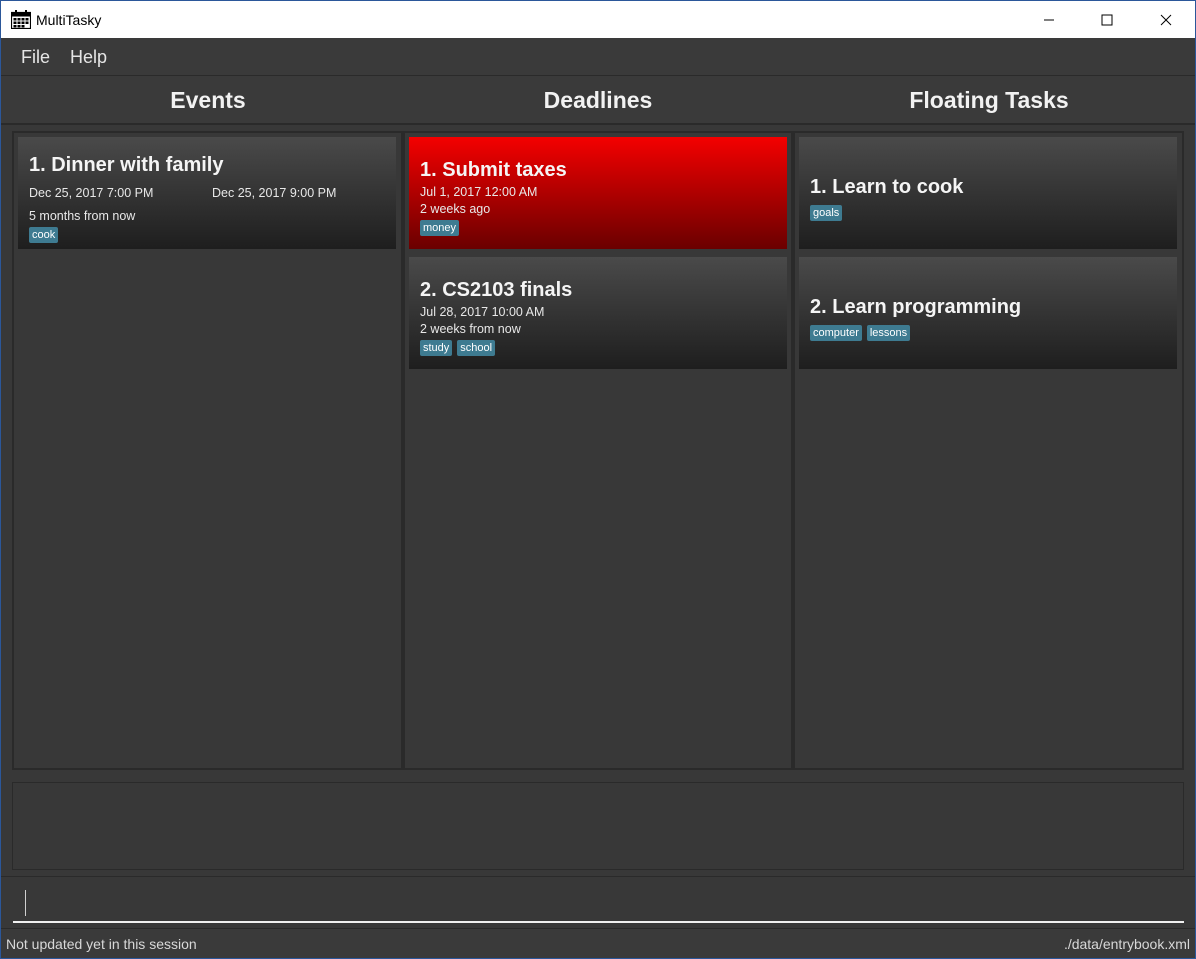 The height and width of the screenshot is (959, 1196). I want to click on floating-task-tags: computer lessons, so click(862, 332).